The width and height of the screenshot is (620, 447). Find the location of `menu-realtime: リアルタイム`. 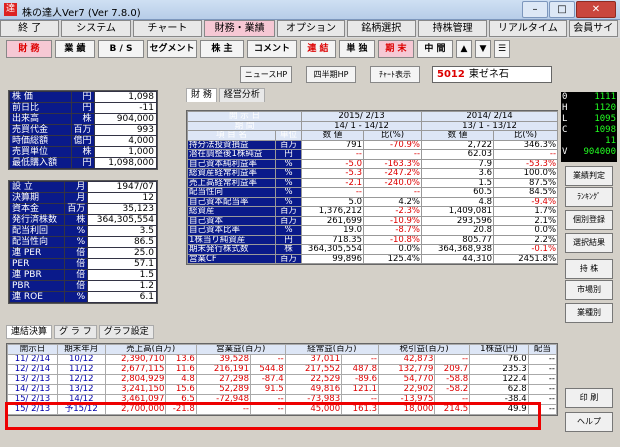

menu-realtime: リアルタイム is located at coordinates (528, 28).